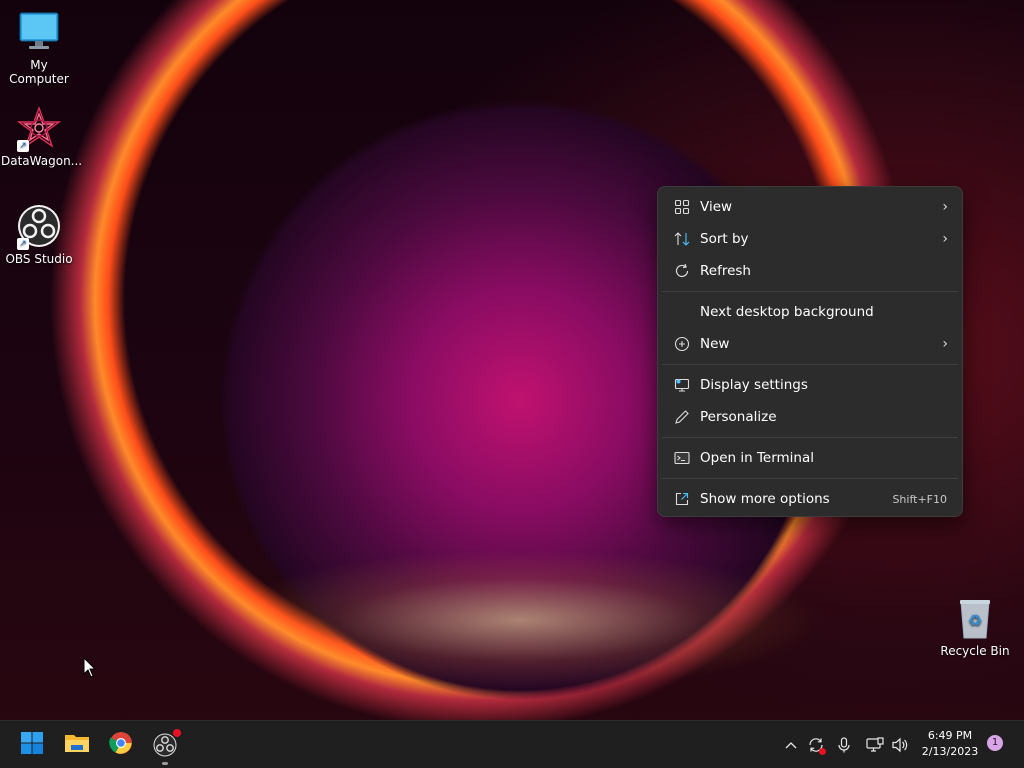 Image resolution: width=1024 pixels, height=768 pixels. What do you see at coordinates (738, 417) in the screenshot?
I see `menu-item-label: Personalize` at bounding box center [738, 417].